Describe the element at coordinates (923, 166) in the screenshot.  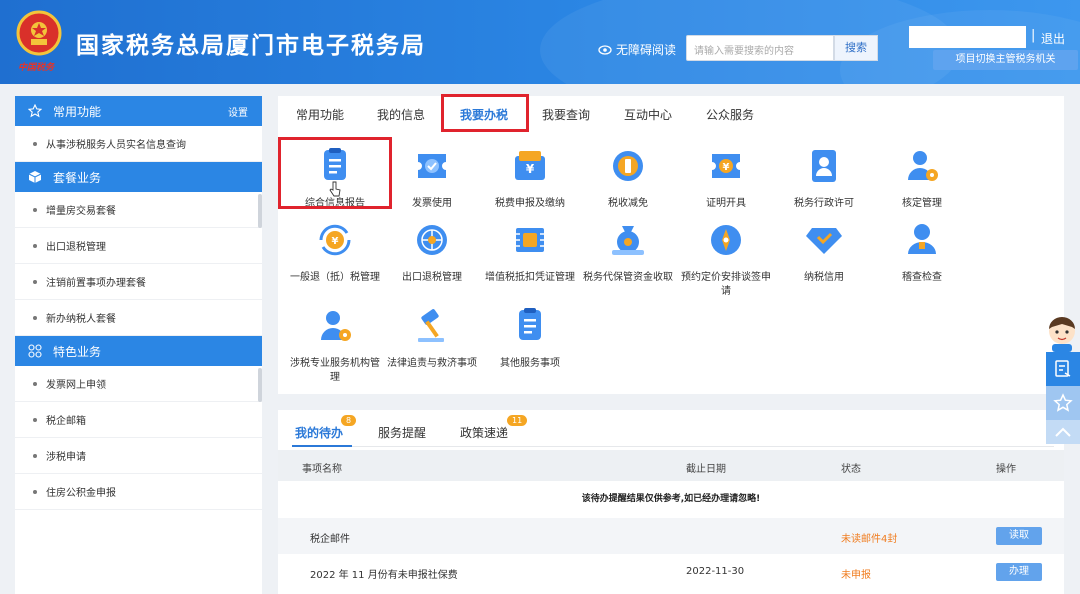
I see `user-gear-icon` at that location.